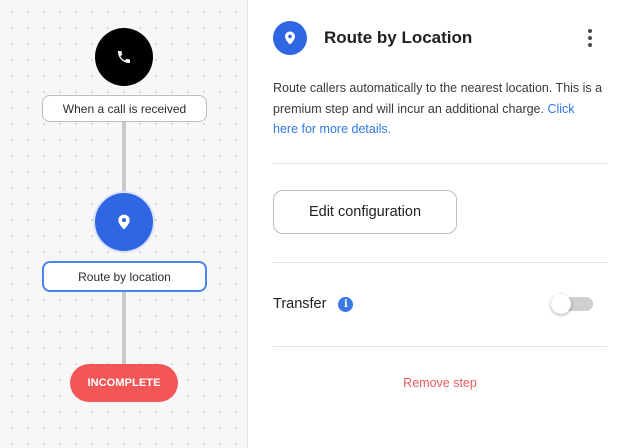 This screenshot has width=618, height=448. Describe the element at coordinates (346, 304) in the screenshot. I see `info-icon: i` at that location.